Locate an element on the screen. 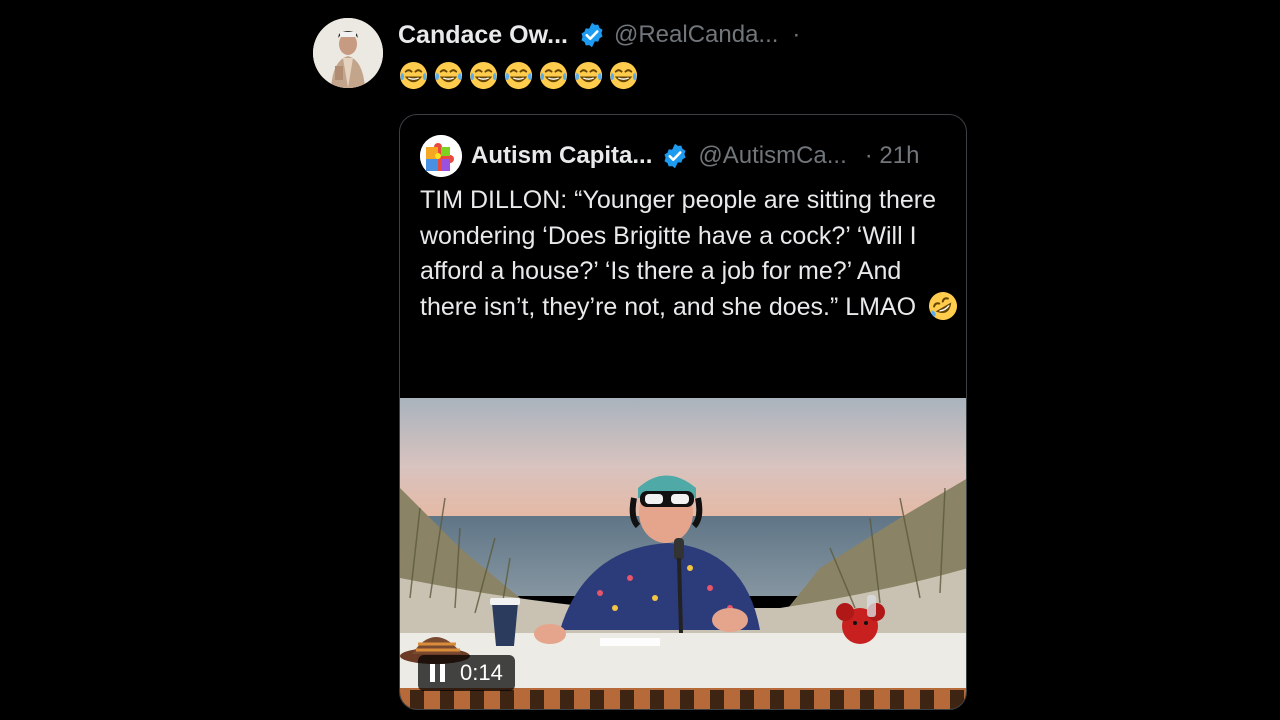  rolling-on-floor-laughing-icon is located at coordinates (943, 306).